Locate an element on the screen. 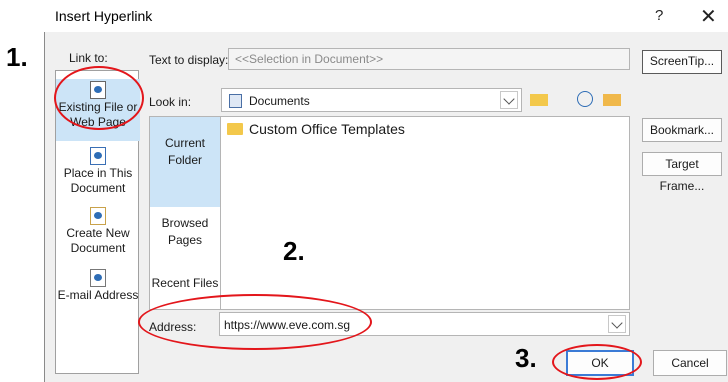 The width and height of the screenshot is (728, 382). help-button: ? is located at coordinates (659, 15).